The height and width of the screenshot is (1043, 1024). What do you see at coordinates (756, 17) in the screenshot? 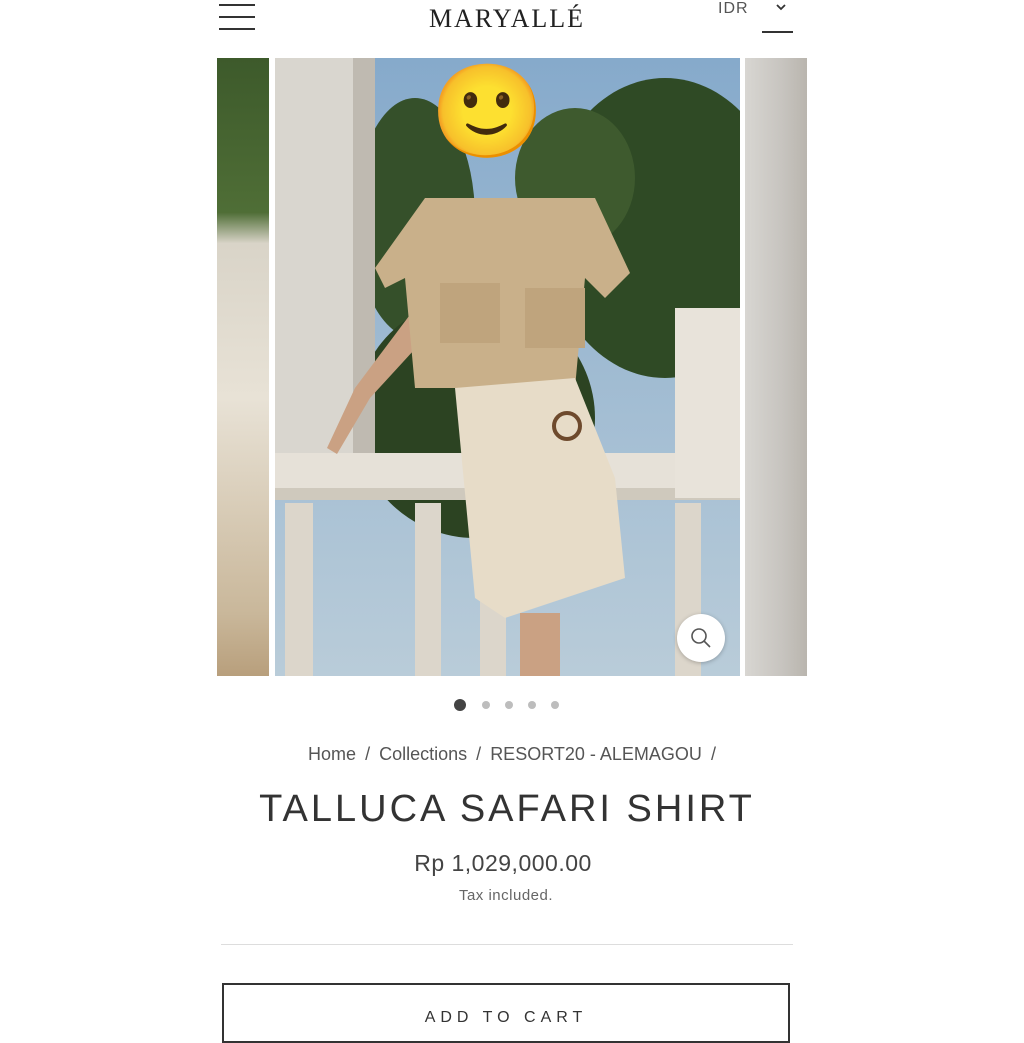
I see `currency-selector: IDR` at bounding box center [756, 17].